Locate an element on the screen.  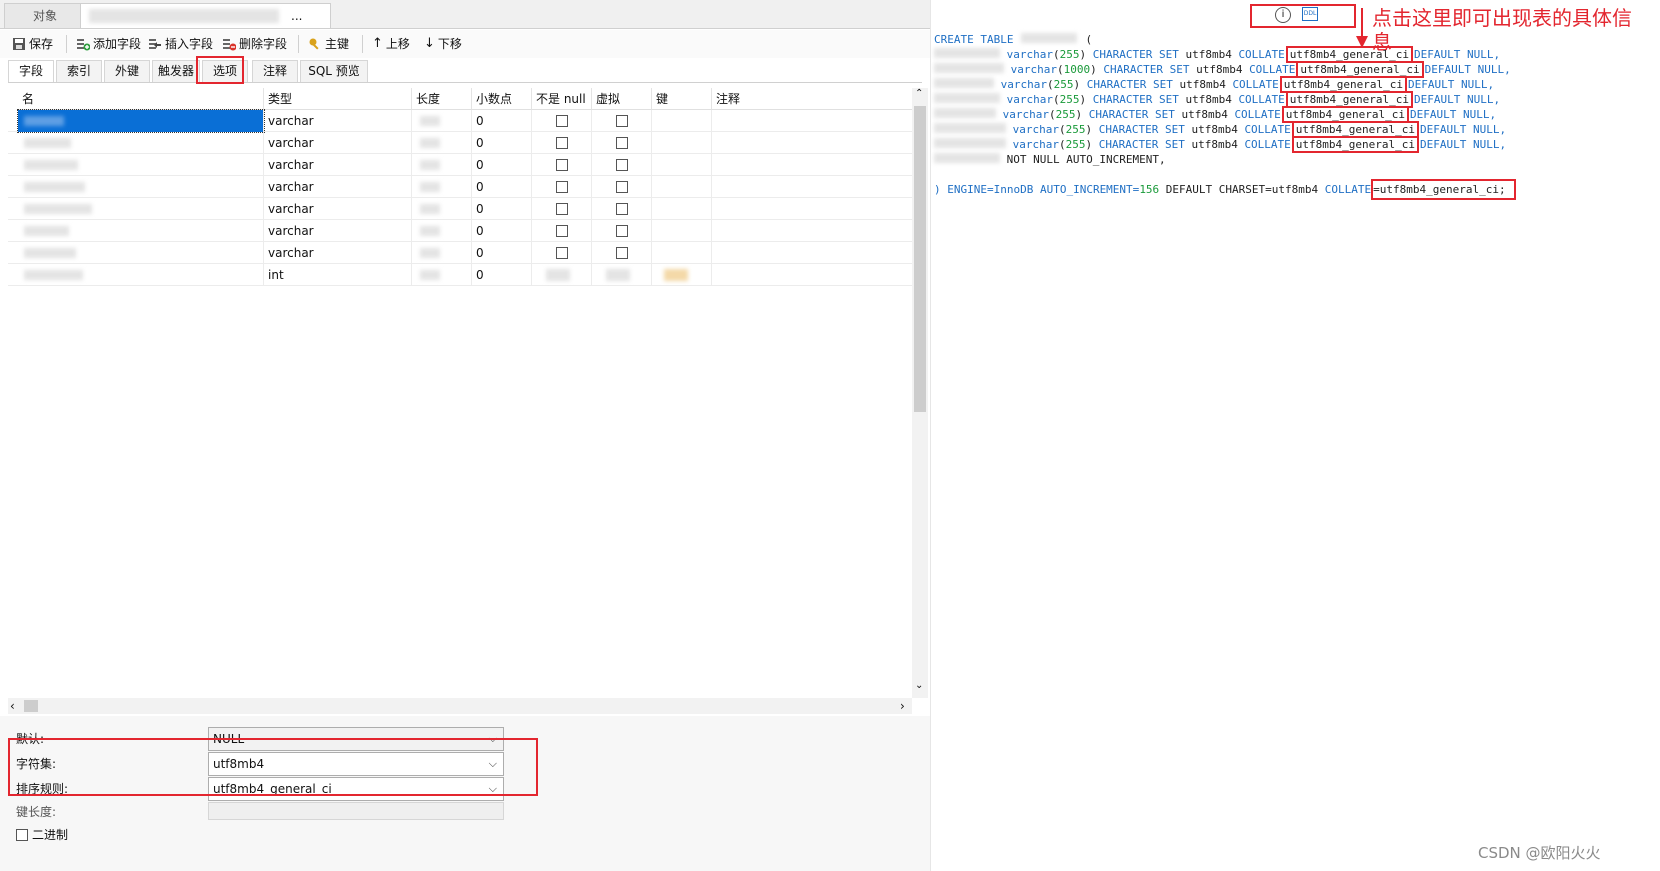
scroll-right-icon: › is located at coordinates (902, 706).